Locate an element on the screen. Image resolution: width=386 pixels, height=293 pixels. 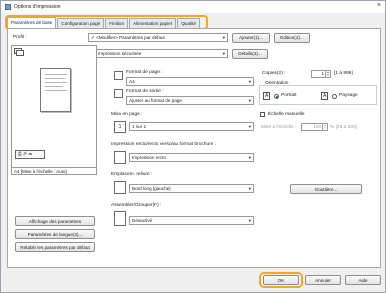
duplex-select: Impression recto ▾ is located at coordinates (191, 157).